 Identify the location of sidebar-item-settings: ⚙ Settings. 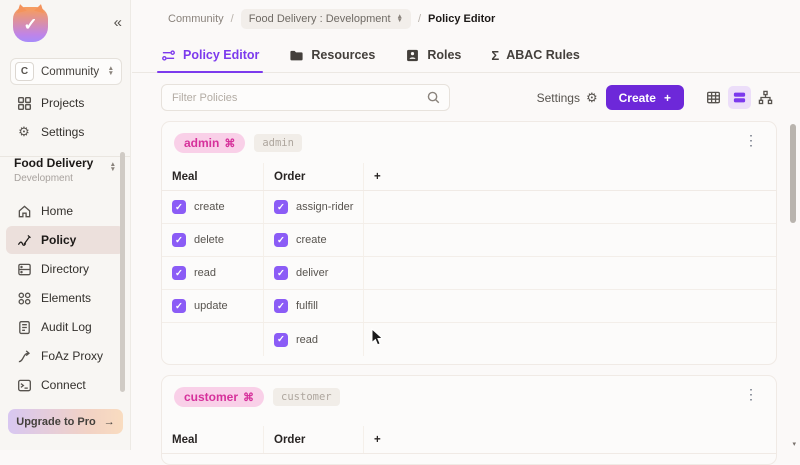
(65, 132).